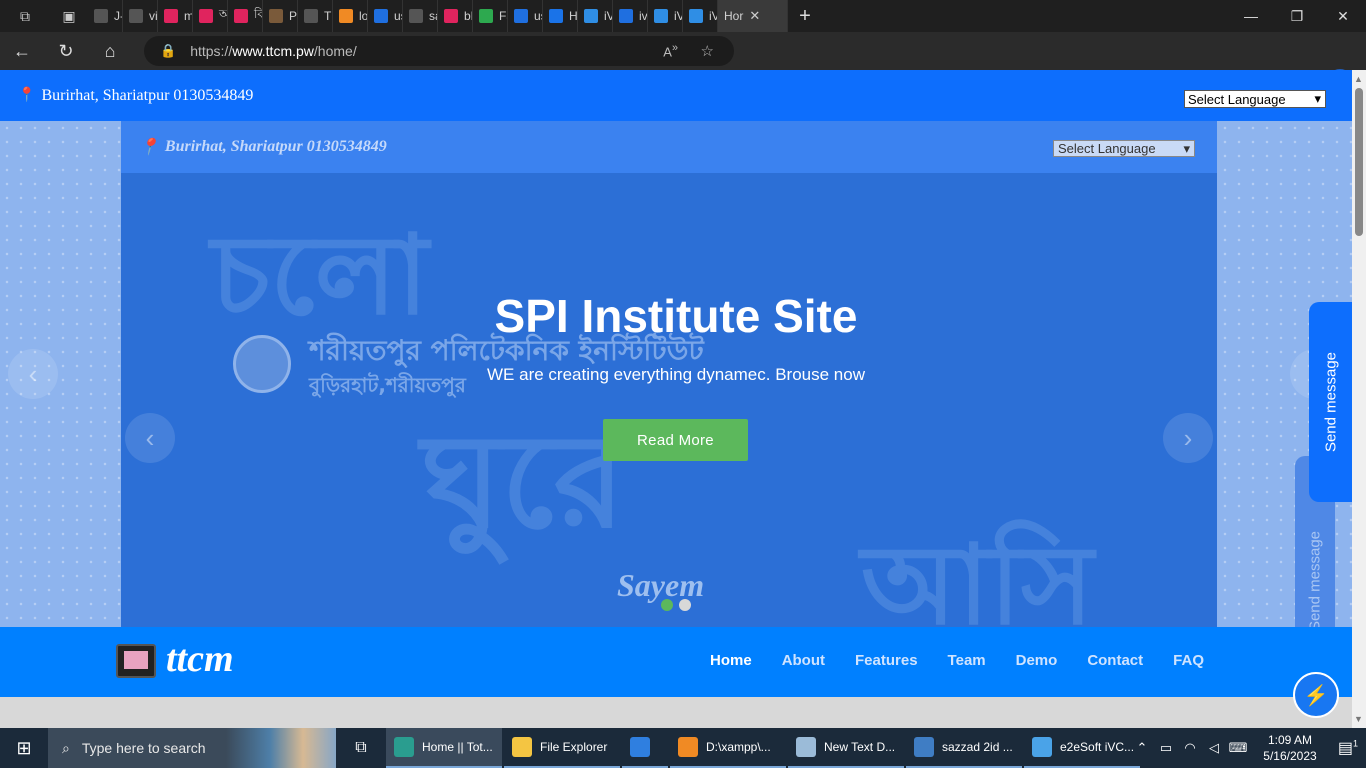  I want to click on back-button: ←, so click(22, 51).